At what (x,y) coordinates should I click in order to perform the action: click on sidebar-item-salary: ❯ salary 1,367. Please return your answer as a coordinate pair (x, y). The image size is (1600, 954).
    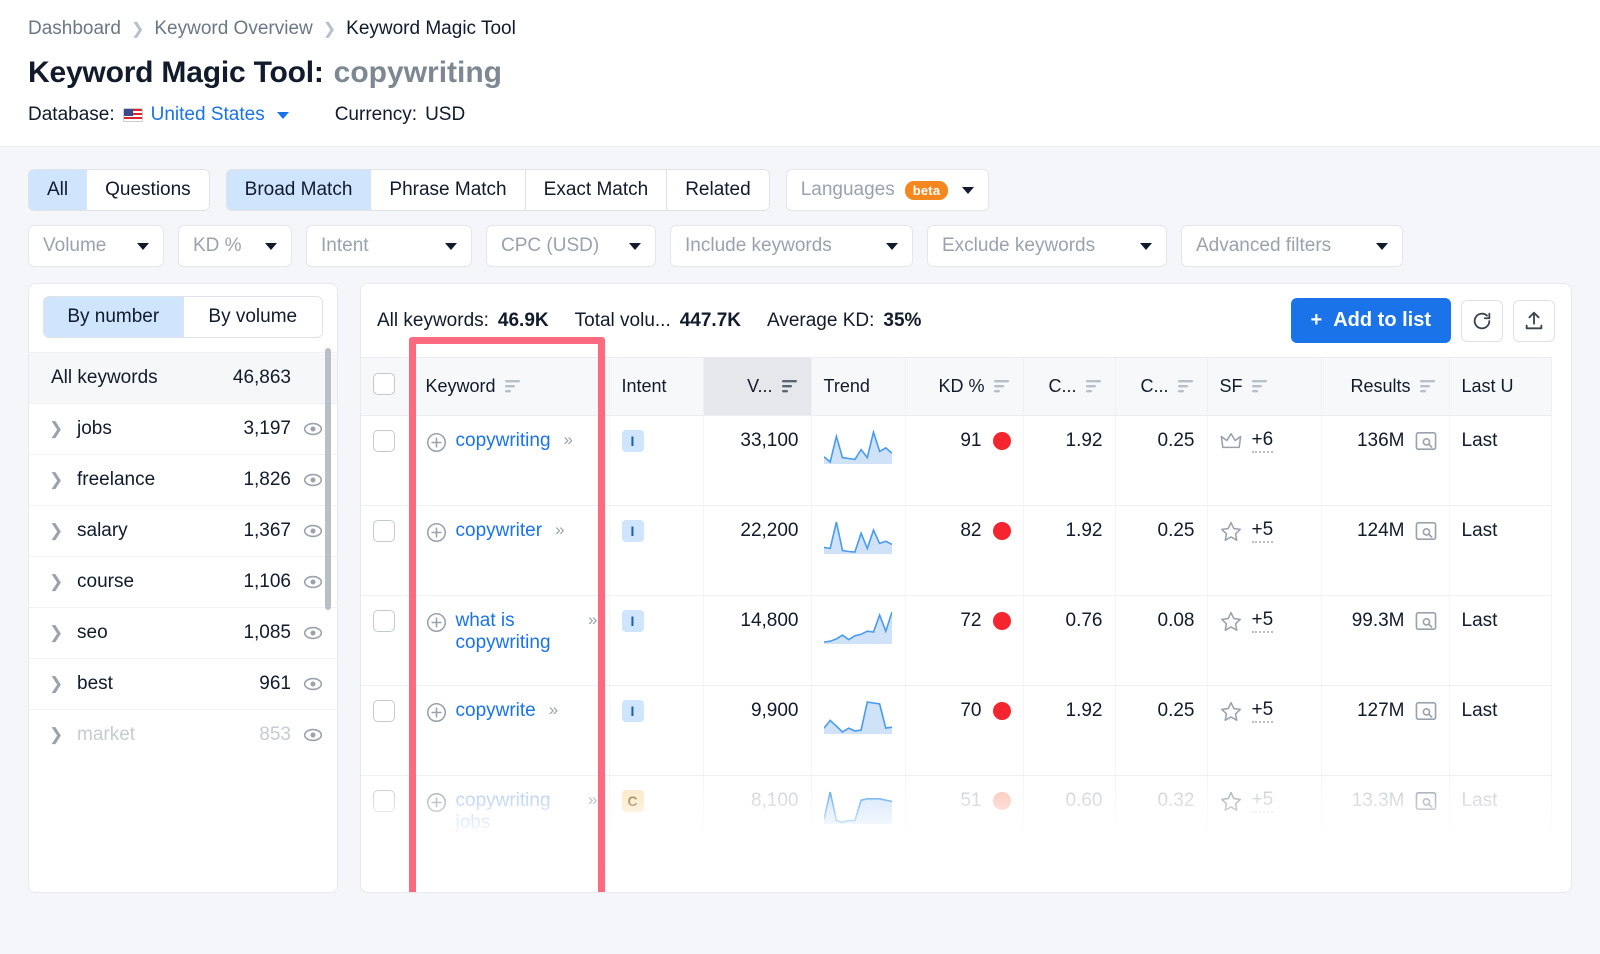
    Looking at the image, I should click on (183, 530).